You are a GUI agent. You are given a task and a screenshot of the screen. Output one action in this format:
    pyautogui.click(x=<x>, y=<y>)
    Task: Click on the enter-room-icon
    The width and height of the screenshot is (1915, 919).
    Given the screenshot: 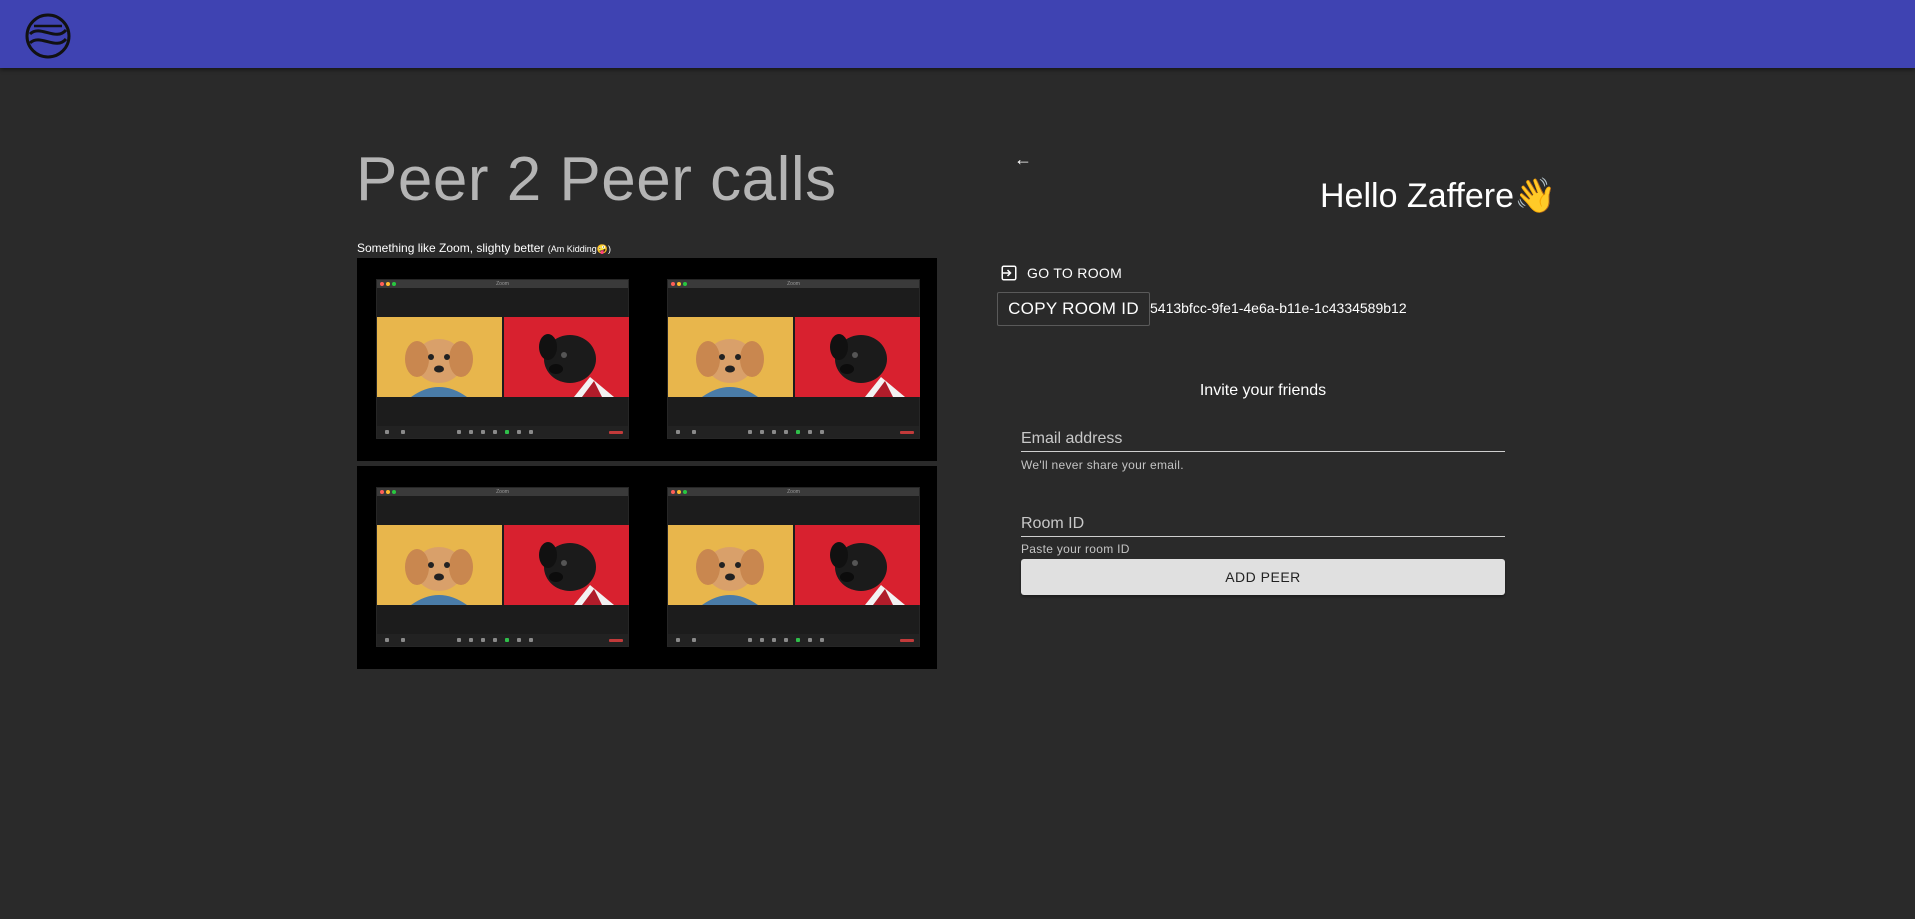 What is the action you would take?
    pyautogui.click(x=1009, y=273)
    